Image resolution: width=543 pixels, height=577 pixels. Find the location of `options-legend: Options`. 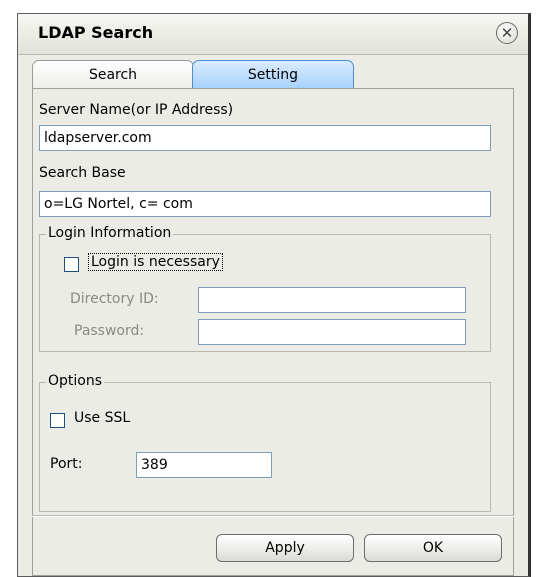

options-legend: Options is located at coordinates (75, 381).